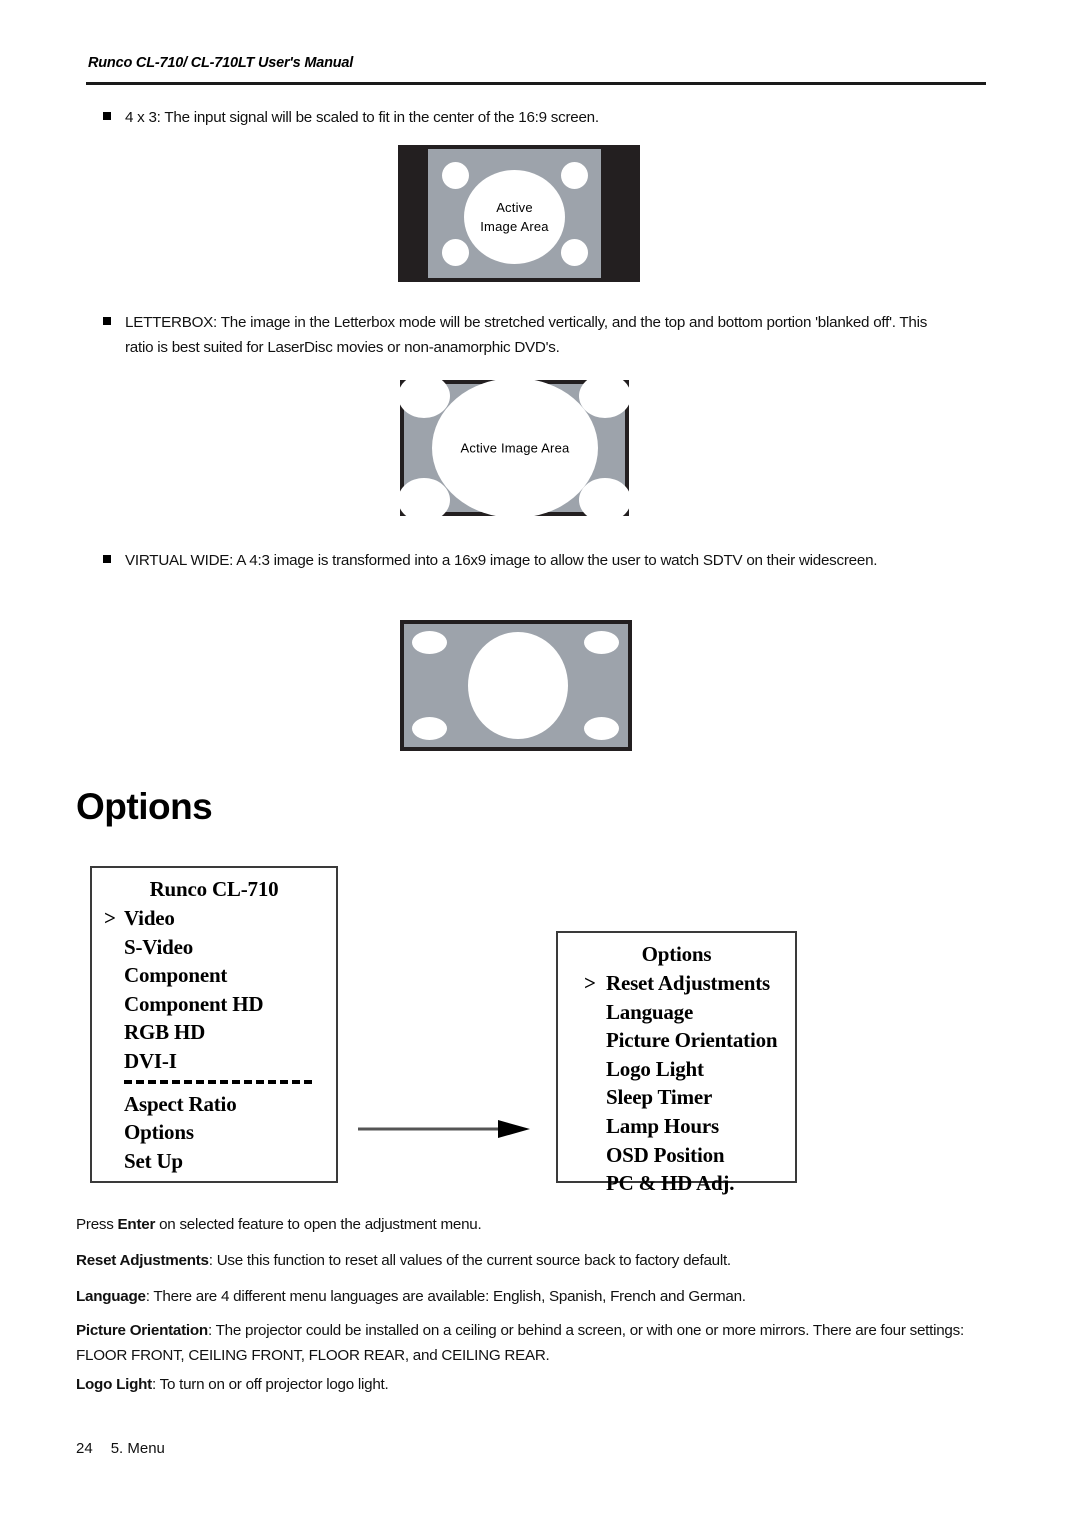 This screenshot has width=1080, height=1528. Describe the element at coordinates (111, 1296) in the screenshot. I see `term-language: Language` at that location.